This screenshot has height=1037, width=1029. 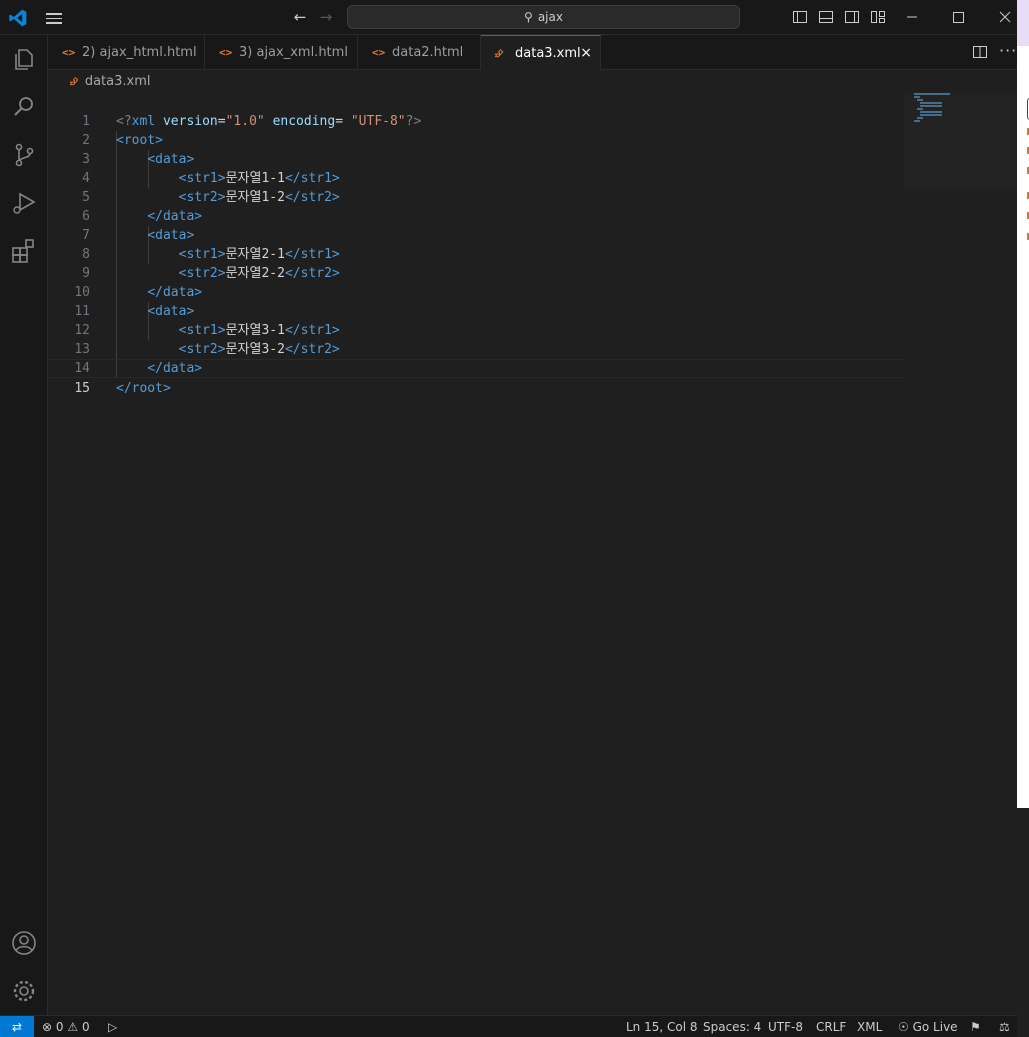 I want to click on code-line: 12 <str1>문자열3-1</str1>, so click(x=476, y=320).